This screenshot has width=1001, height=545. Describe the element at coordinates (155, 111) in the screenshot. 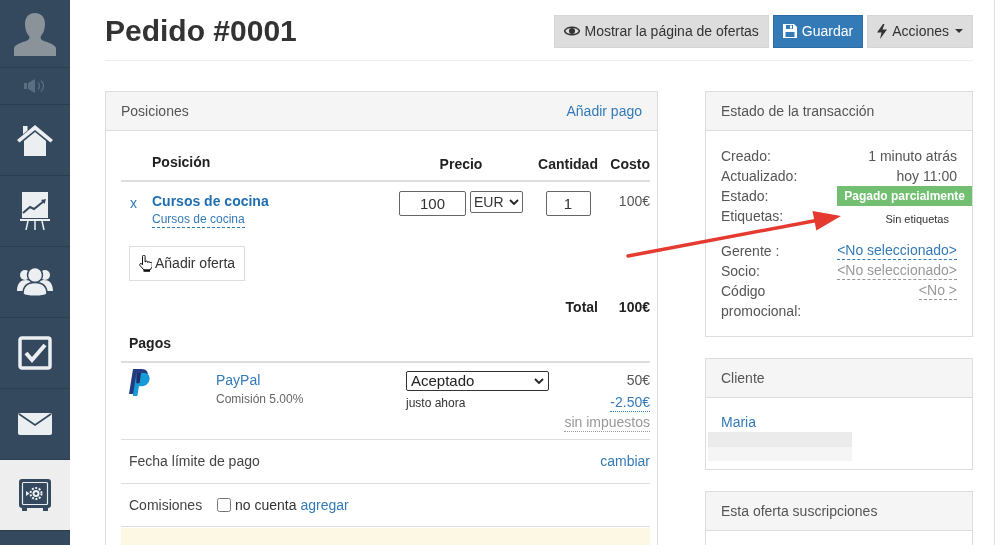

I see `panel-title: Posiciones` at that location.